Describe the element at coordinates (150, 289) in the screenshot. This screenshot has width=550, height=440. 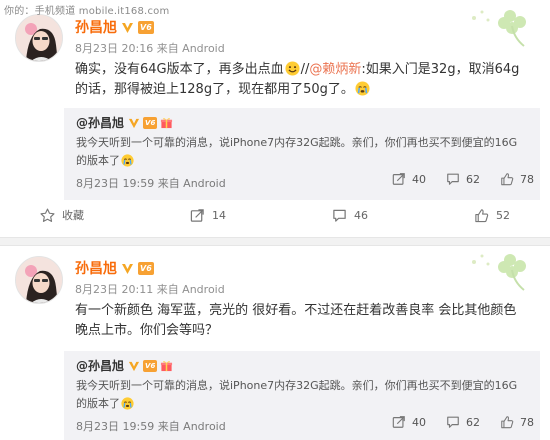
I see `post-meta: 8月23日 20:11 来自 Android` at that location.